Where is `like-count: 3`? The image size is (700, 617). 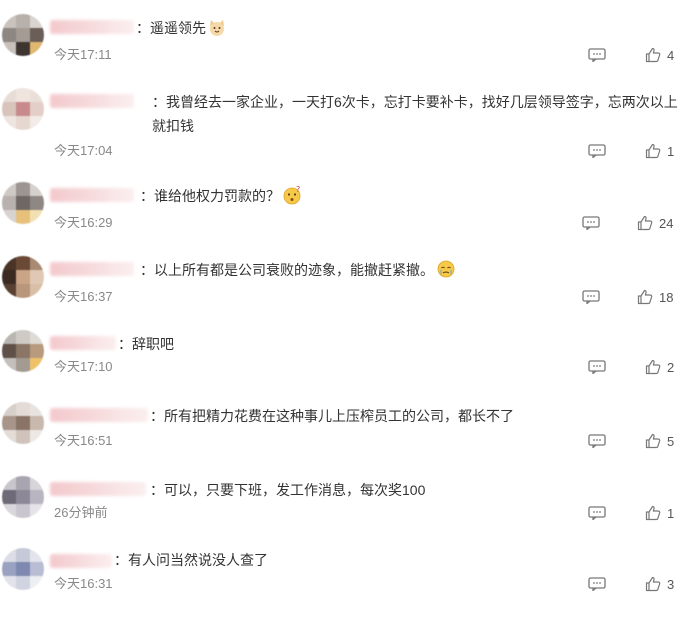
like-count: 3 is located at coordinates (671, 584).